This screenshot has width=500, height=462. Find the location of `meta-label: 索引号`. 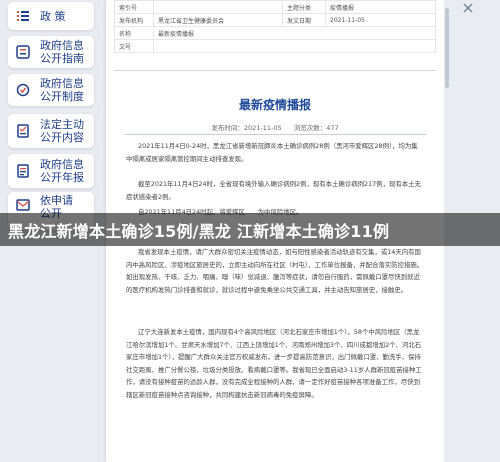

meta-label: 索引号 is located at coordinates (134, 7).